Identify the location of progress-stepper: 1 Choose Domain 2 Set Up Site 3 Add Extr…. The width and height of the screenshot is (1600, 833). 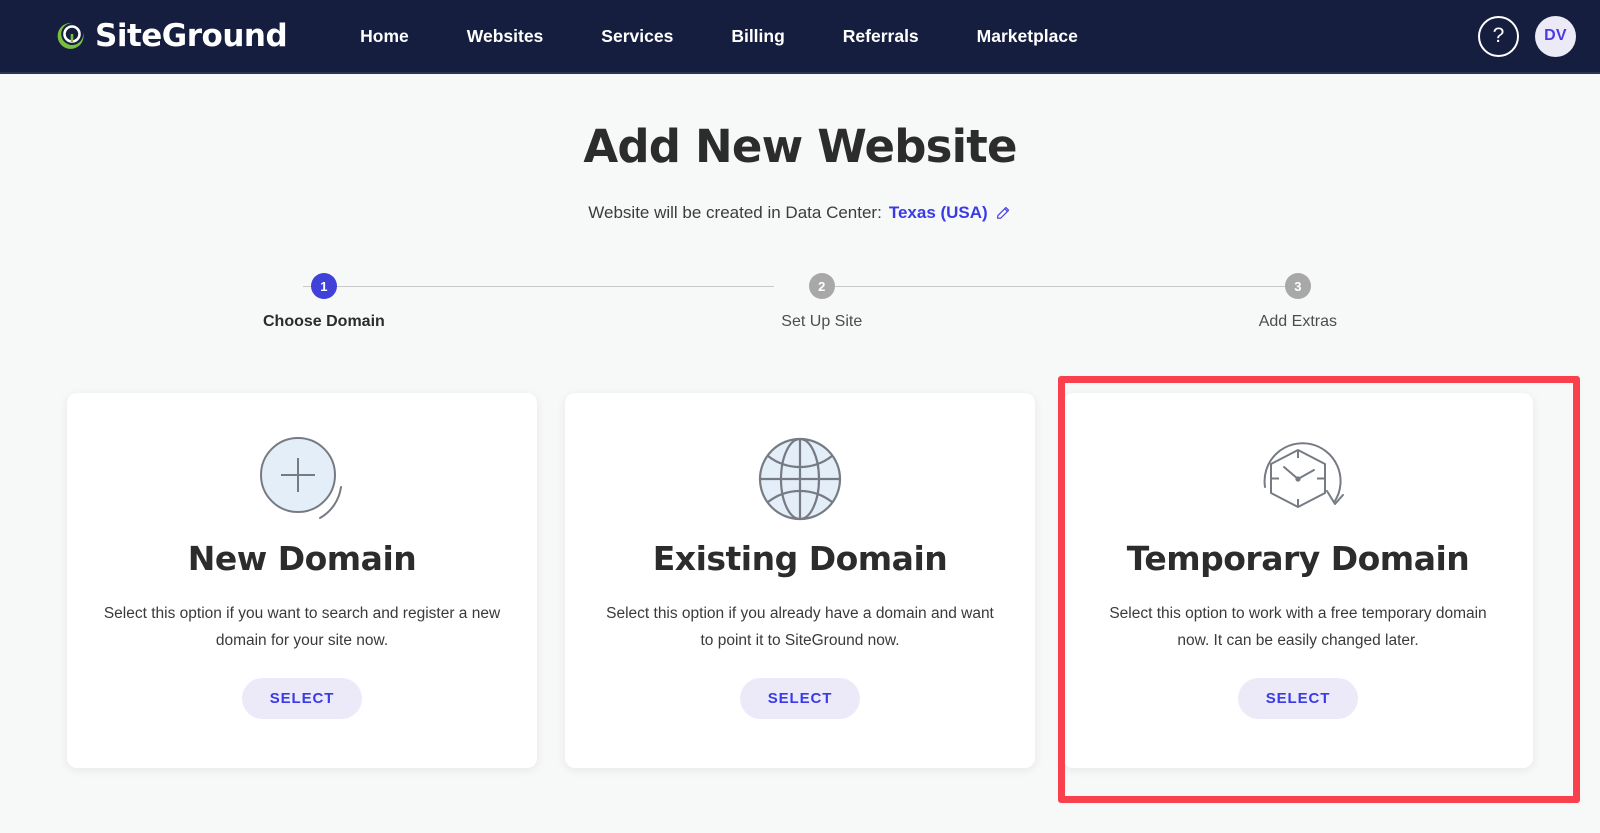
(800, 302).